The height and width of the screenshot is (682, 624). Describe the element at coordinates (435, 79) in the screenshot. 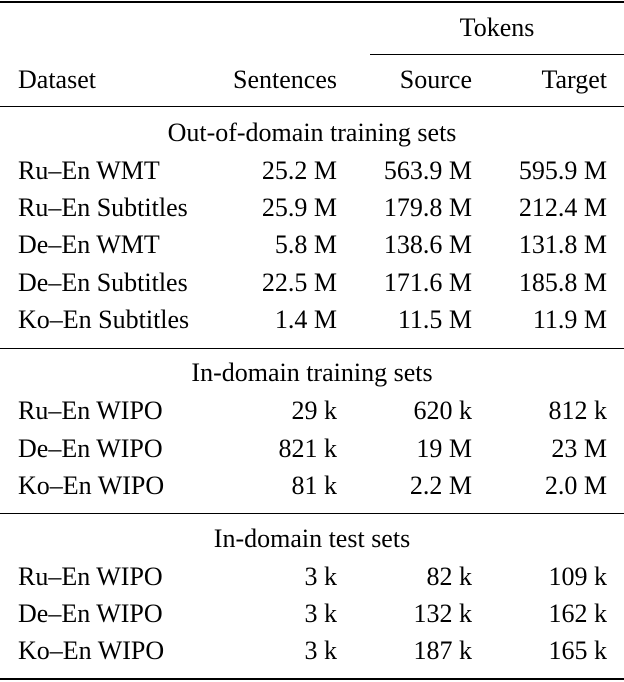

I see `column-header-source: Source` at that location.